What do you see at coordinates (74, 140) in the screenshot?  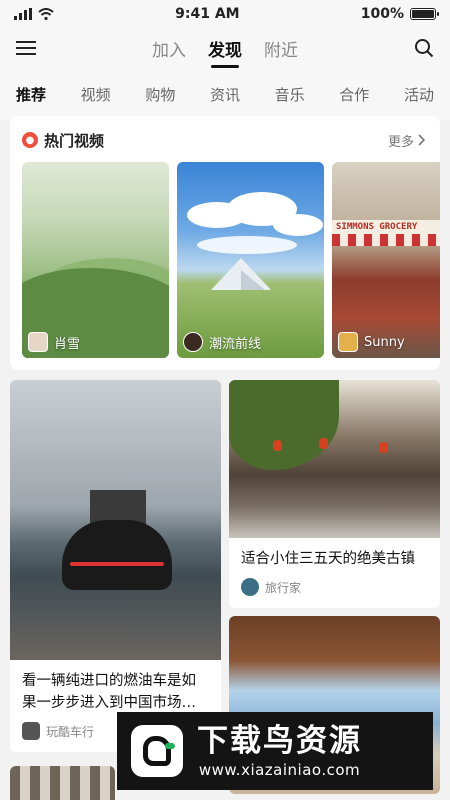 I see `hot-videos-title-text: 热门视频` at bounding box center [74, 140].